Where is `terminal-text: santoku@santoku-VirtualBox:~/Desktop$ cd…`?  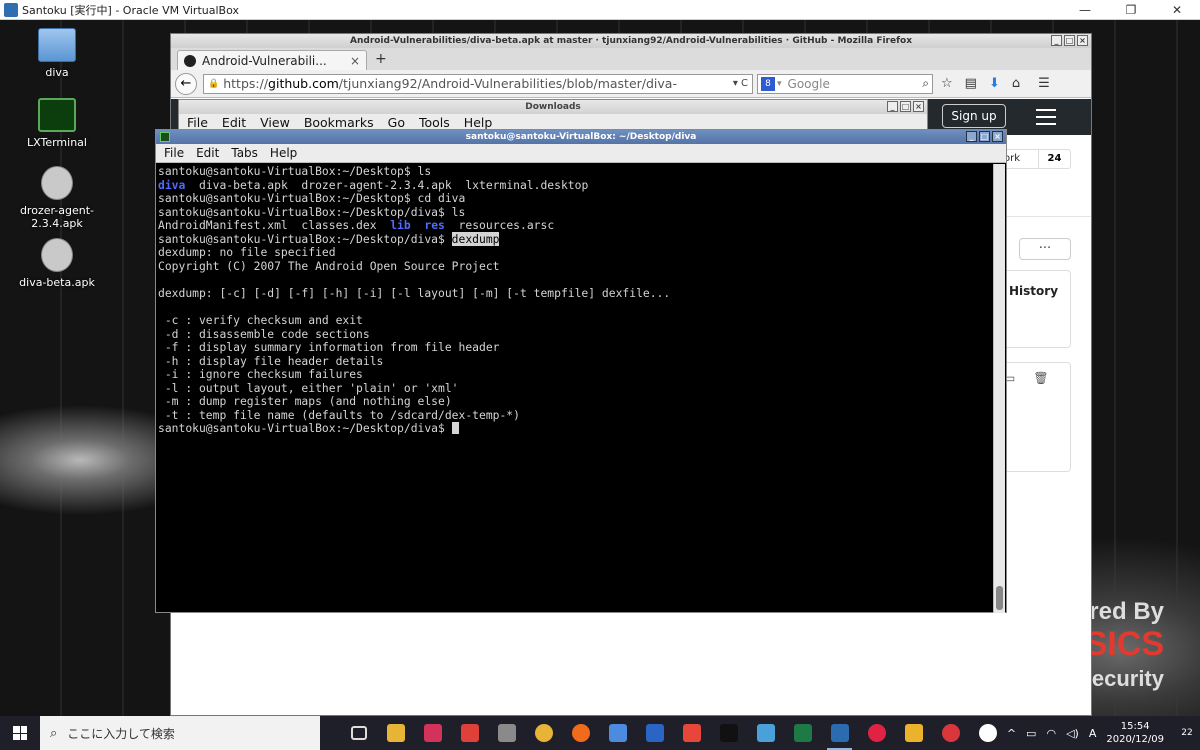
terminal-text: santoku@santoku-VirtualBox:~/Desktop$ cd… is located at coordinates (312, 198).